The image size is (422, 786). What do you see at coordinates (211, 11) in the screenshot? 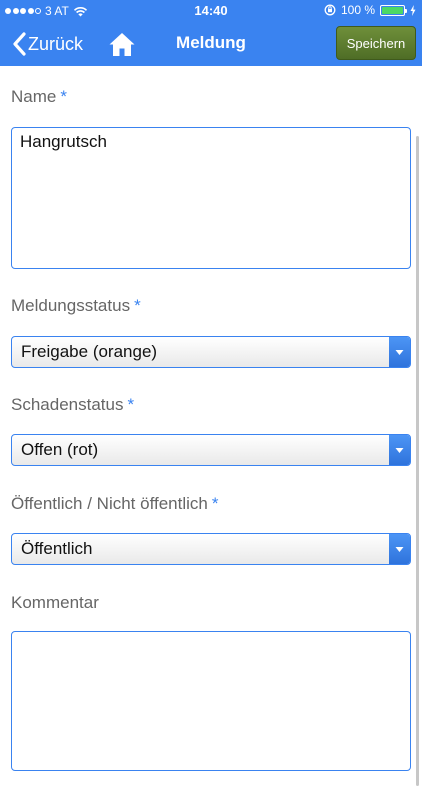
I see `status-bar: 3 AT 14:40 100 %` at bounding box center [211, 11].